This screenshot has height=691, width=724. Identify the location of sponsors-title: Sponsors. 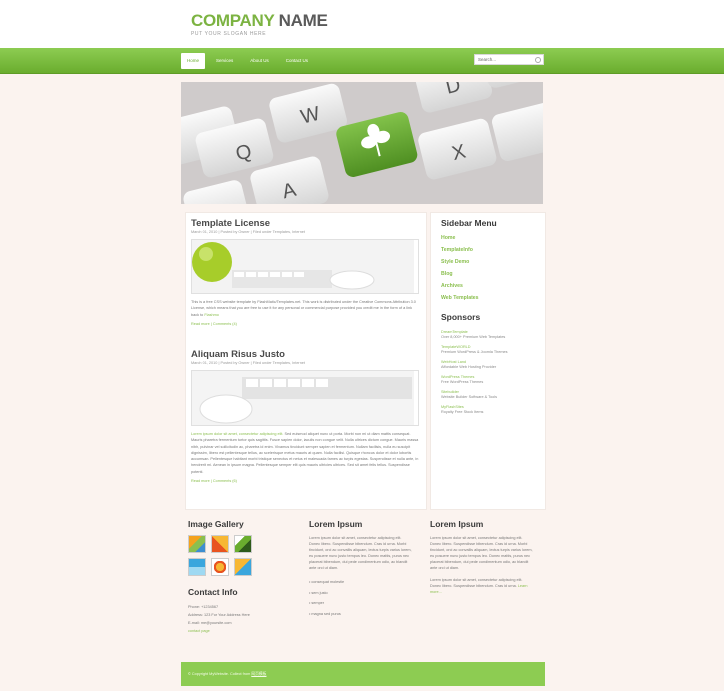
(461, 317).